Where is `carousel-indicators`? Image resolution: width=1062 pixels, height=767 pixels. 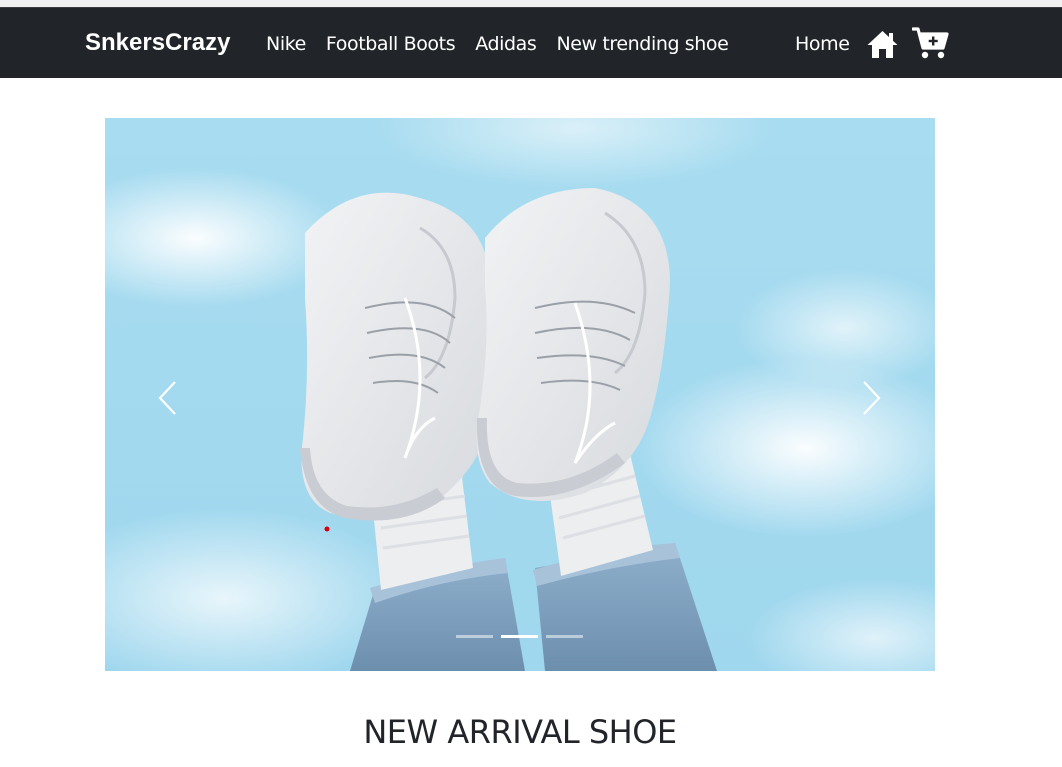
carousel-indicators is located at coordinates (519, 636).